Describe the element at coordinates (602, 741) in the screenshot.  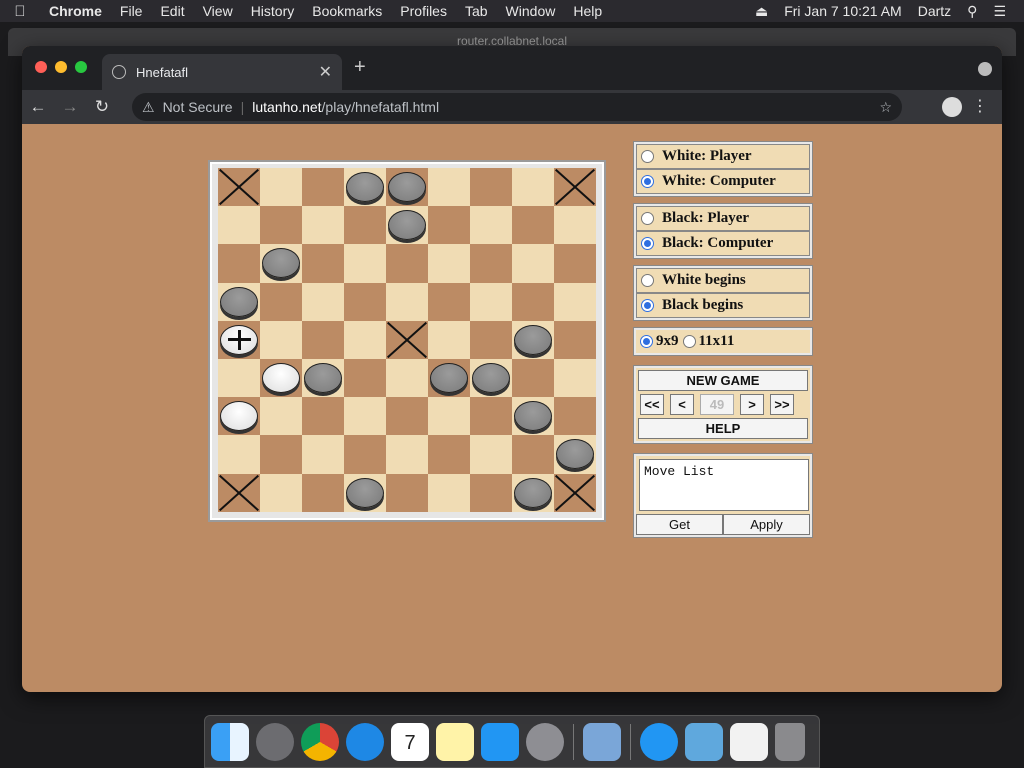
I see `preview-icon` at that location.